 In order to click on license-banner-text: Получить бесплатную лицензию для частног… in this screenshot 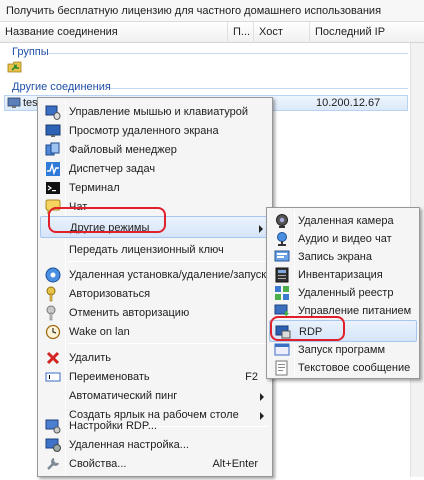, I will do `click(193, 11)`.